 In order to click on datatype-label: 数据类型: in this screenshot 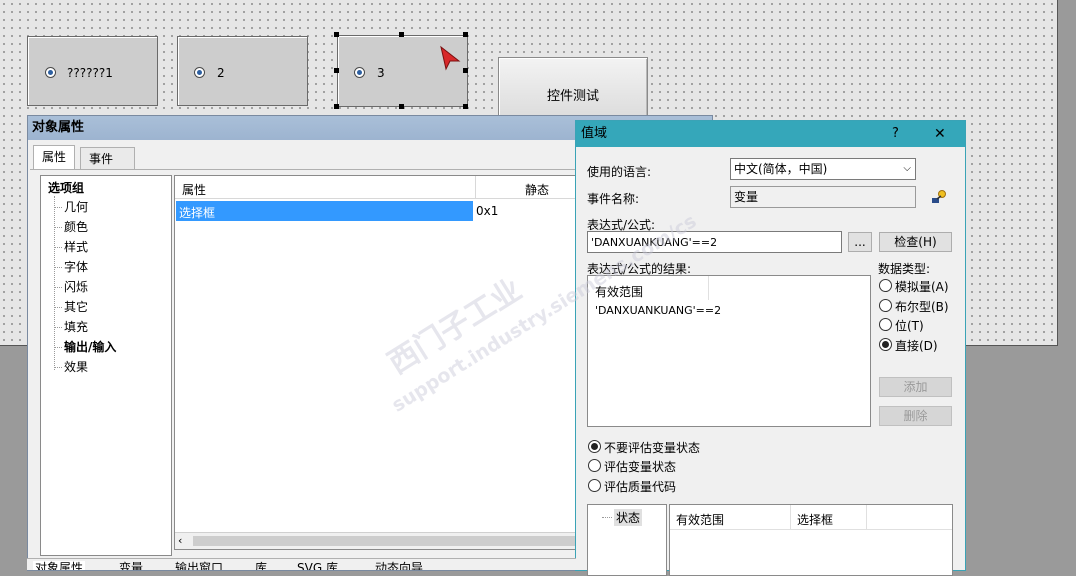, I will do `click(904, 269)`.